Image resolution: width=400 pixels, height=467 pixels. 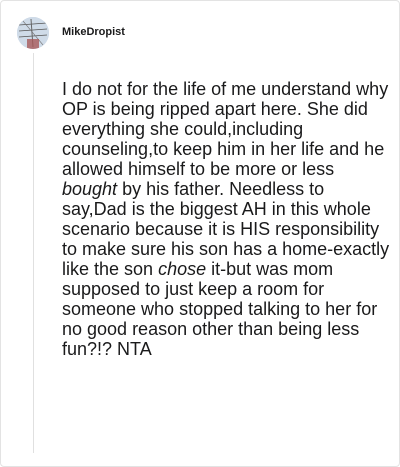 I want to click on user-avatar, so click(x=33, y=33).